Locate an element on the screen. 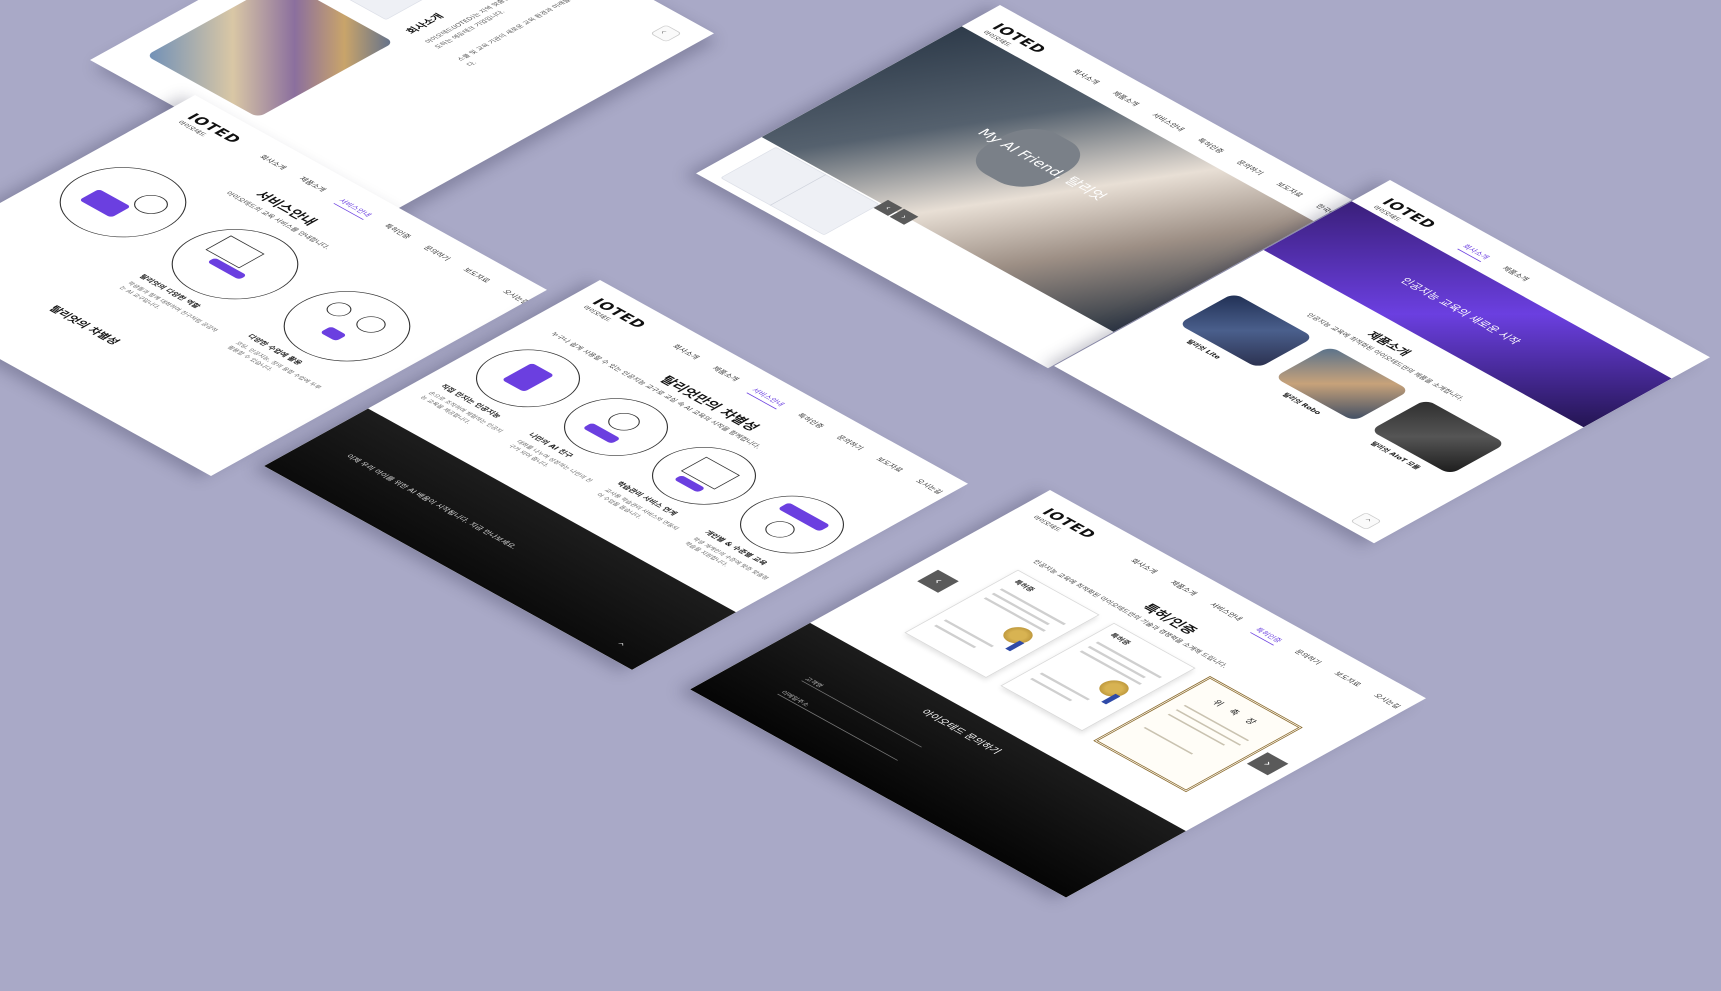 This screenshot has width=1721, height=991. illustration-icons is located at coordinates (347, 326).